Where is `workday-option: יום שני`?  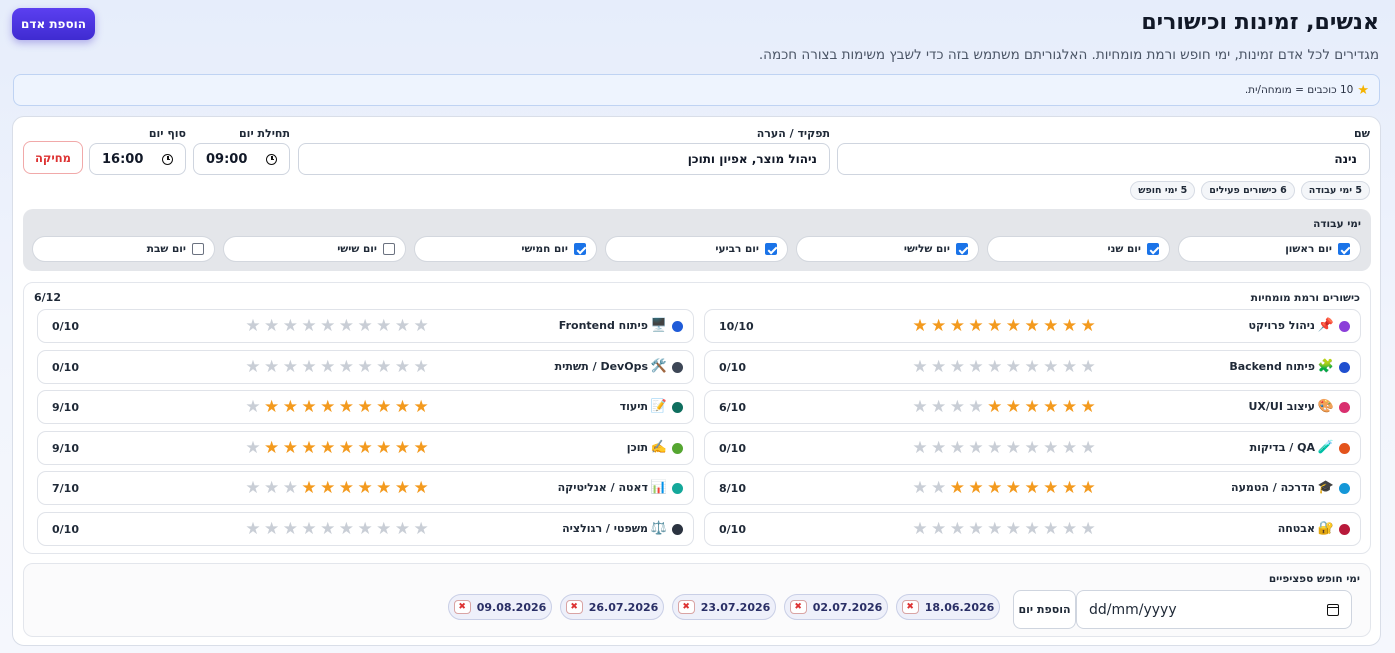
workday-option: יום שני is located at coordinates (1078, 249).